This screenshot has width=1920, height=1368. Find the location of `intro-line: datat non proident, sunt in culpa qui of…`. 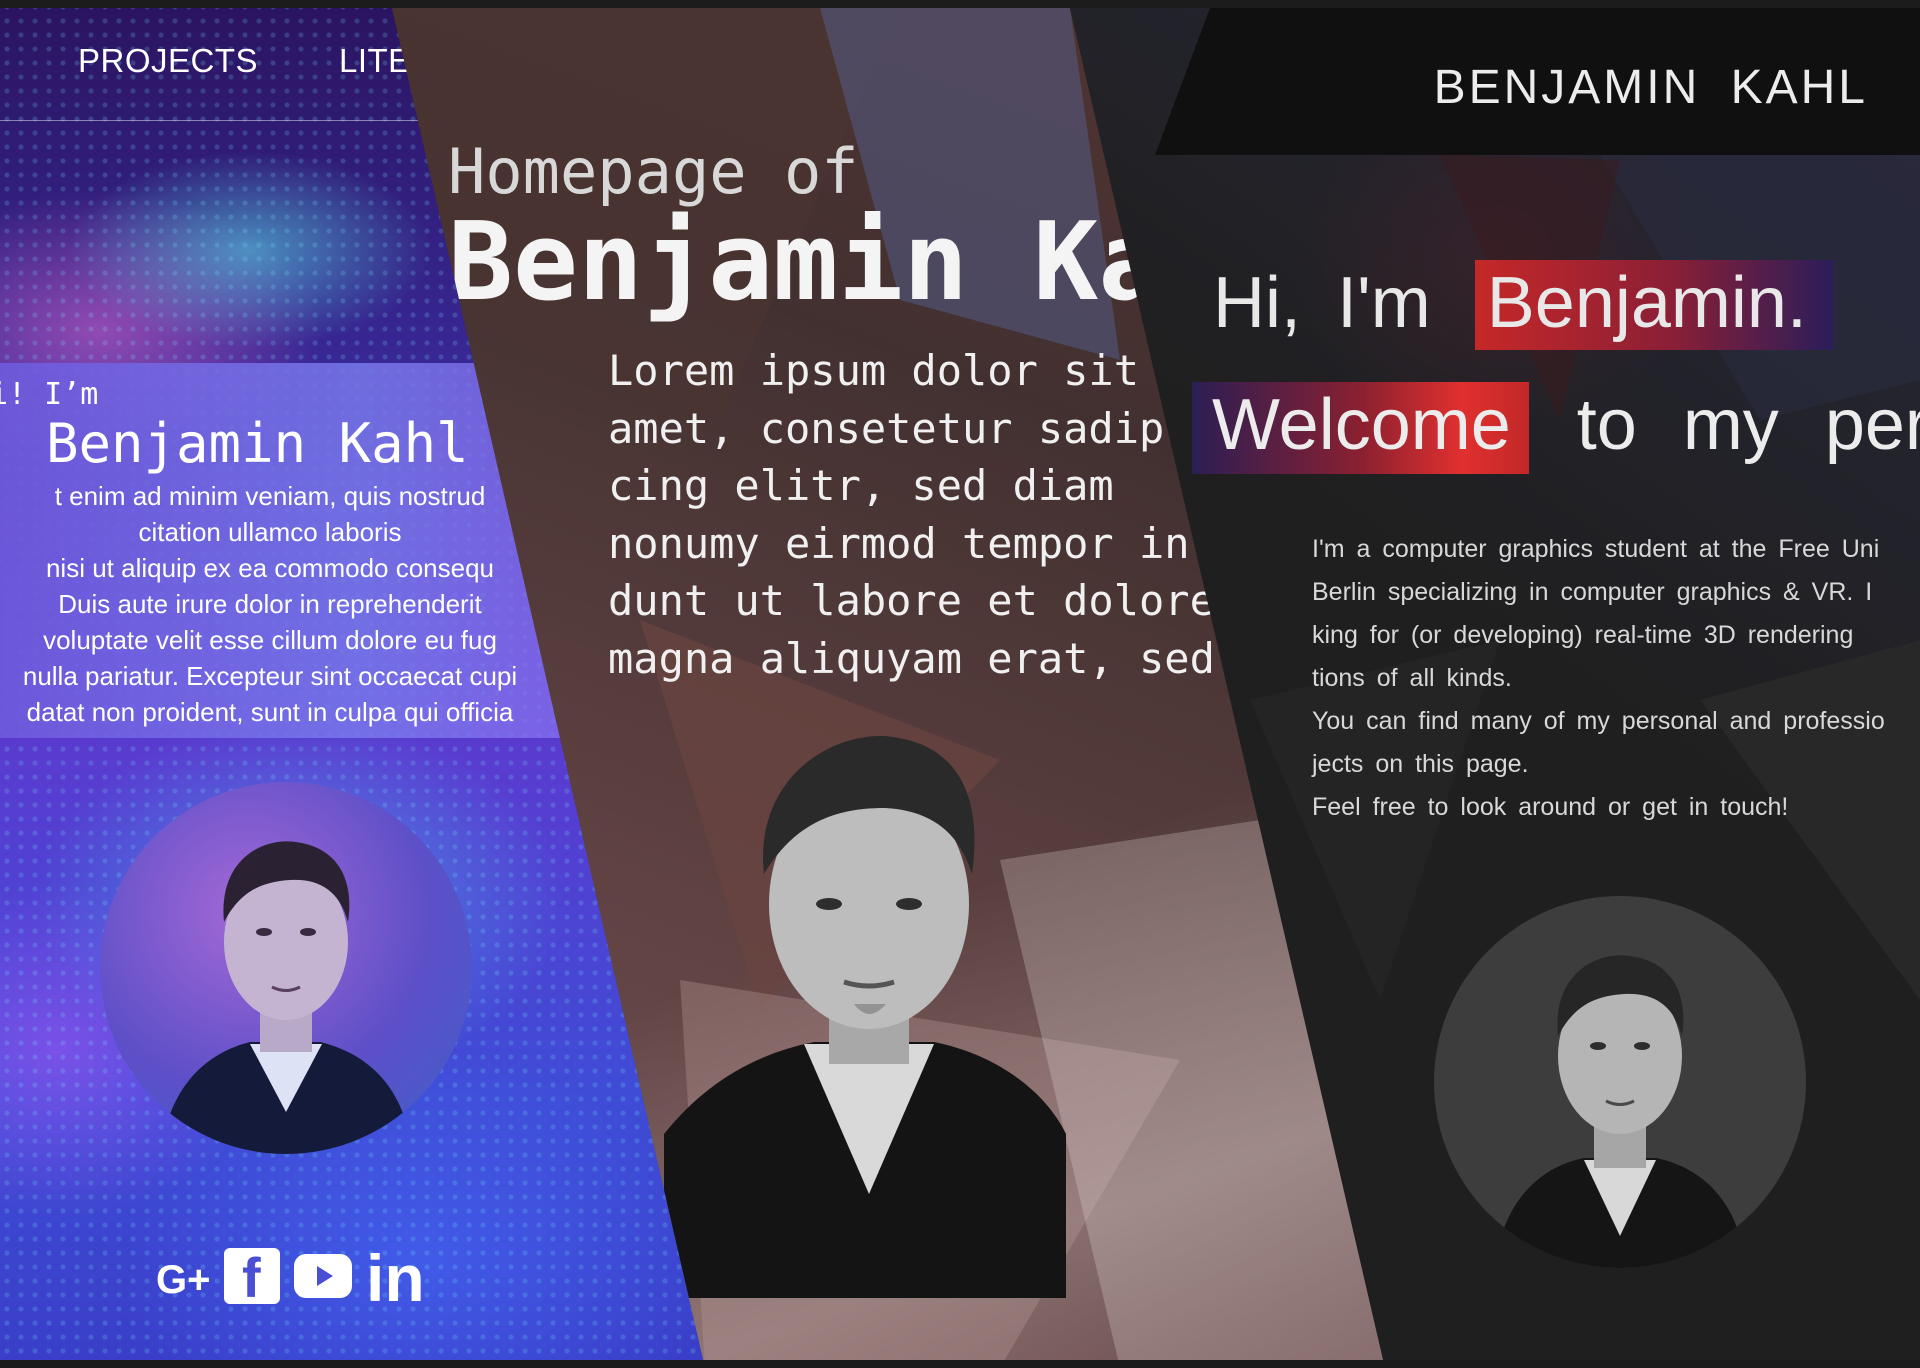

intro-line: datat non proident, sunt in culpa qui of… is located at coordinates (270, 712).